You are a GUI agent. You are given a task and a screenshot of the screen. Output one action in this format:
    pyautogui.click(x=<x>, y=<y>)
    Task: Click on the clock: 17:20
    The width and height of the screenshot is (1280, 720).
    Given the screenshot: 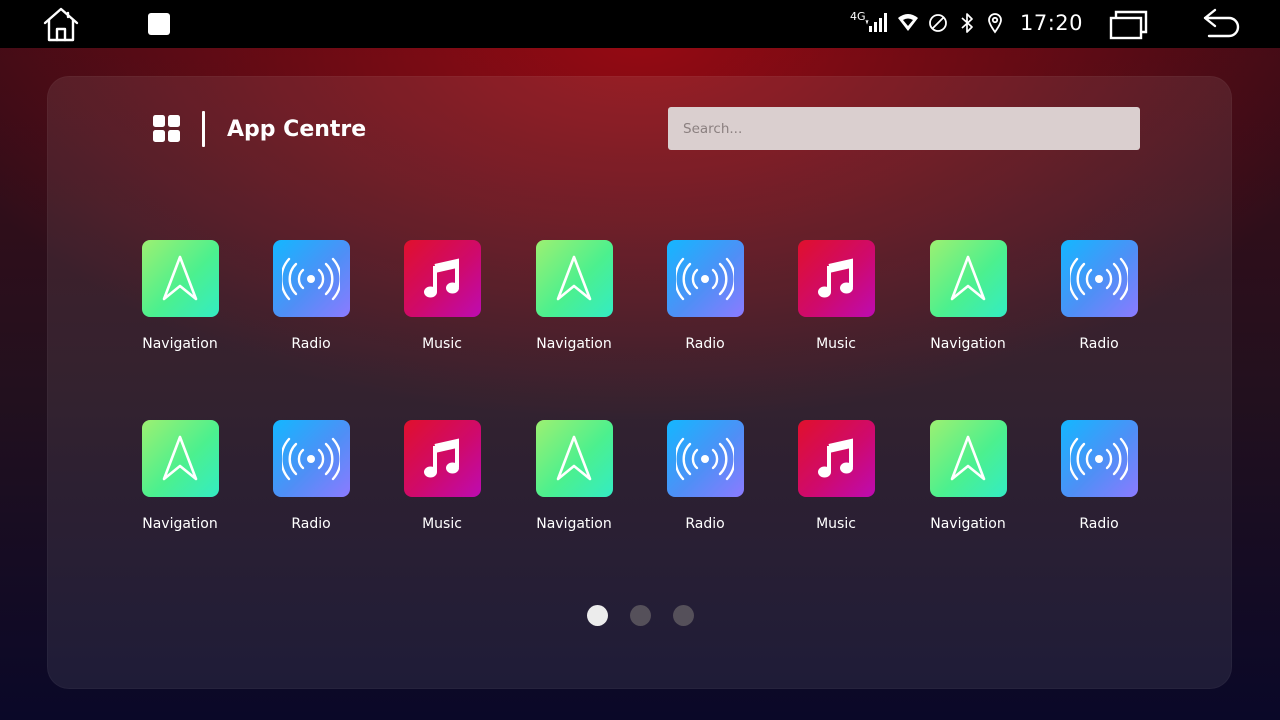 What is the action you would take?
    pyautogui.click(x=1052, y=23)
    